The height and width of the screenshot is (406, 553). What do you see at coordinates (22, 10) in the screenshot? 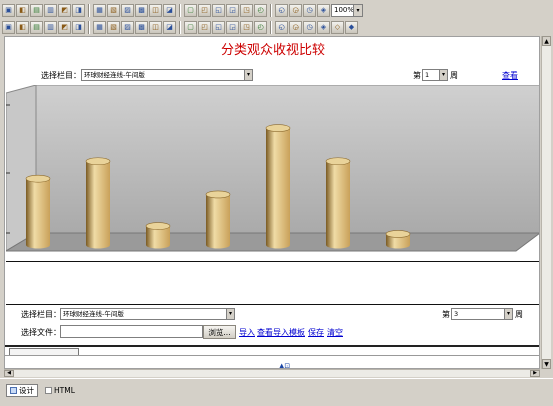
I see `open-icon: ◧` at bounding box center [22, 10].